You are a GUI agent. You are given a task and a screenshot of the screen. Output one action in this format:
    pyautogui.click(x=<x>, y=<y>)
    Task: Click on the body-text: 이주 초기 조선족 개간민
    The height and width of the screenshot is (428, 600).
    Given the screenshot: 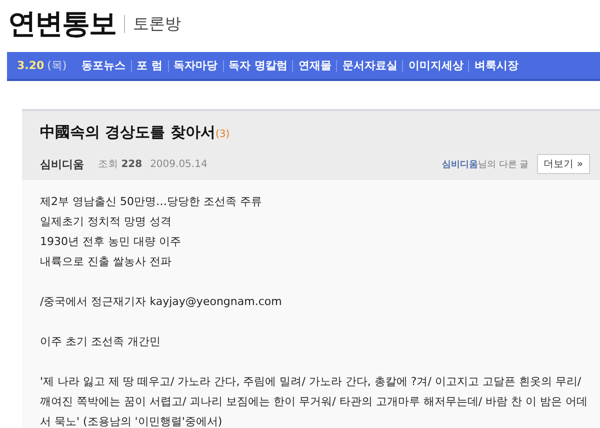 What is the action you would take?
    pyautogui.click(x=101, y=342)
    